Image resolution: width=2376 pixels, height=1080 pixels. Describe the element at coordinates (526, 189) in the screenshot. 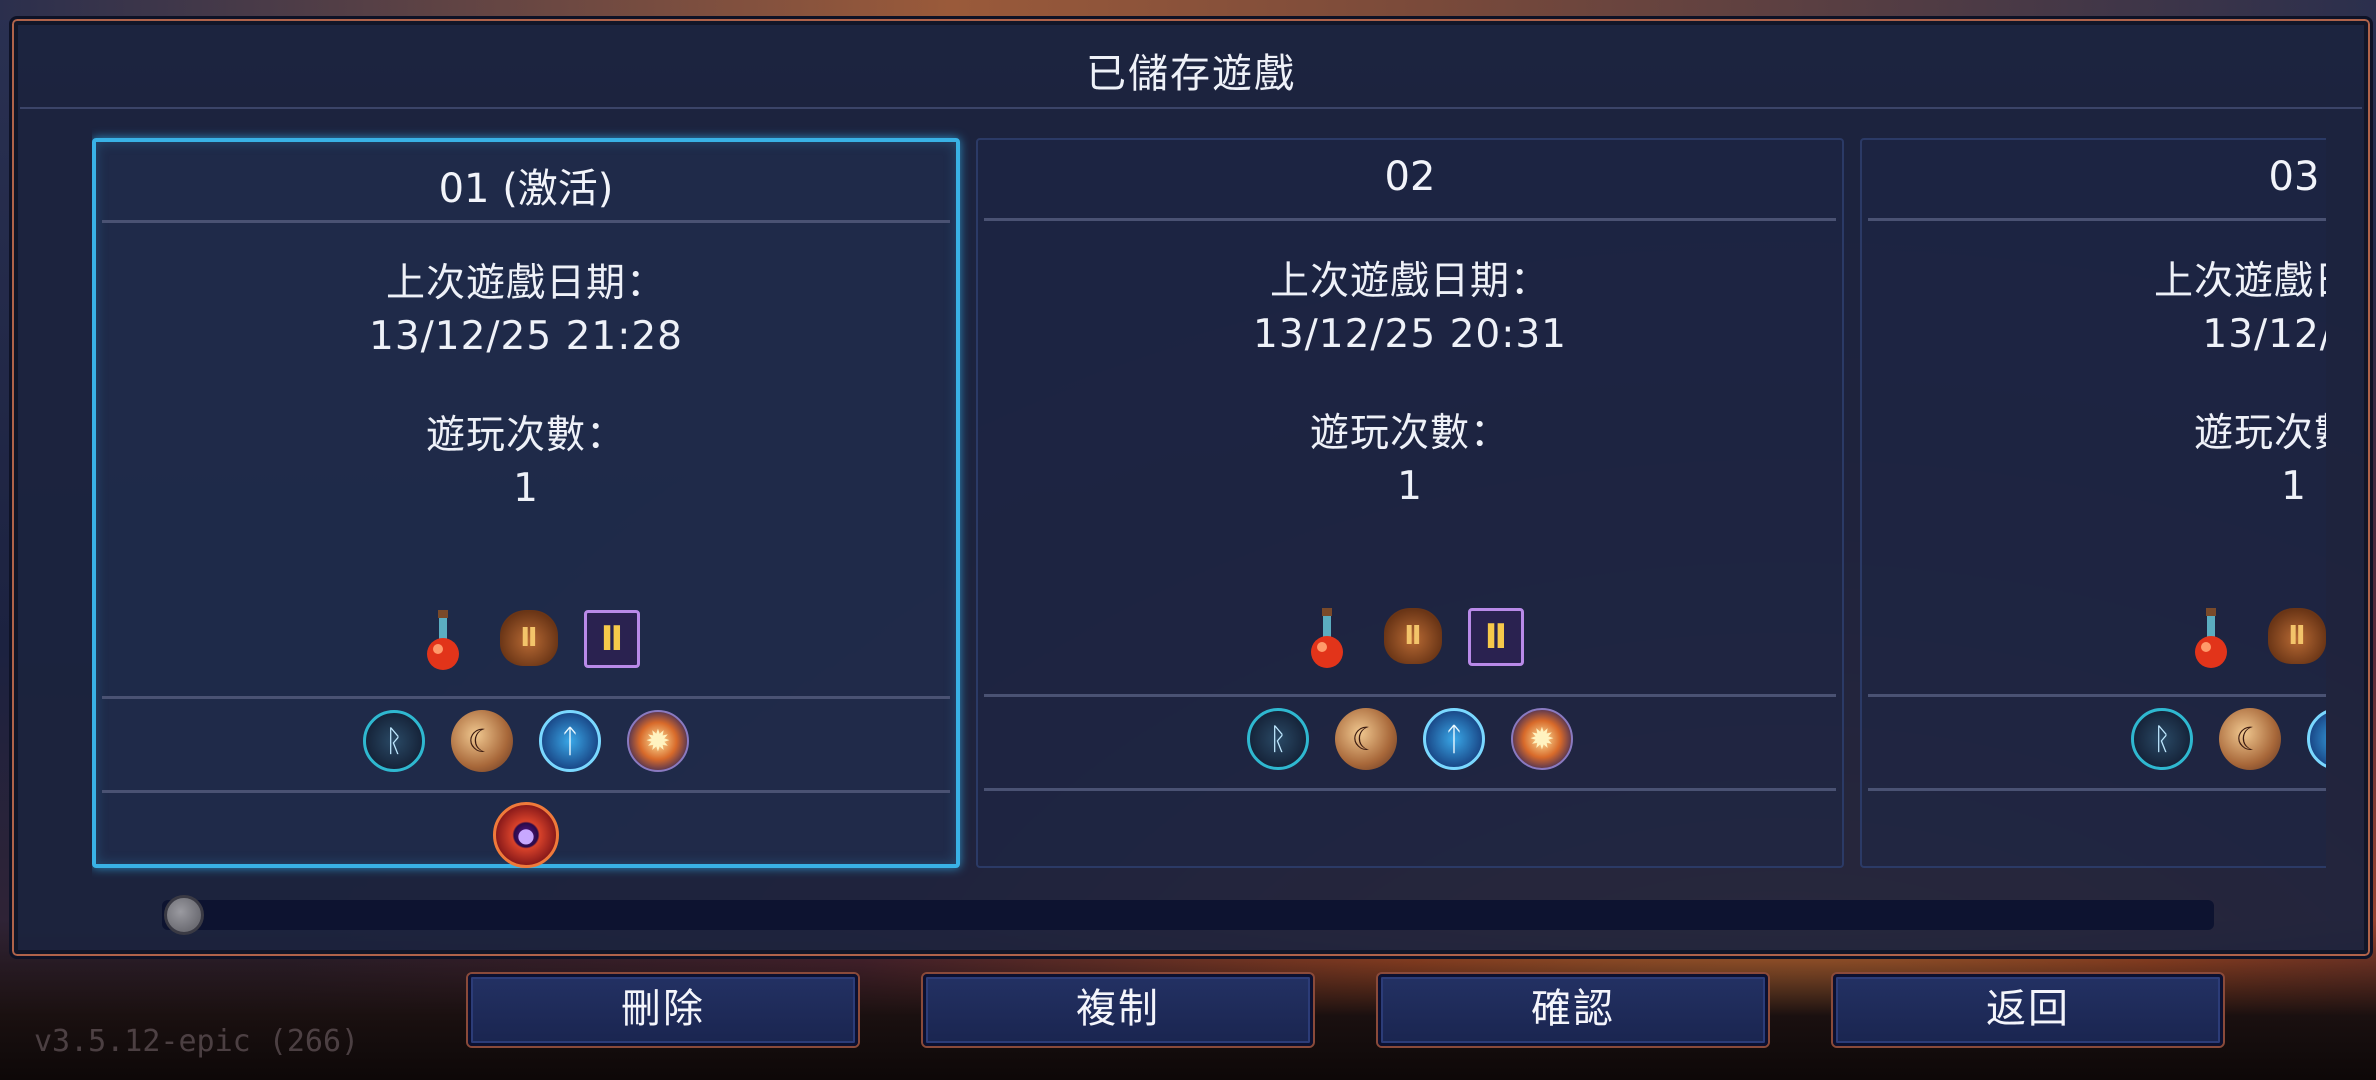

I see `slot-header: 01 (激活)` at that location.